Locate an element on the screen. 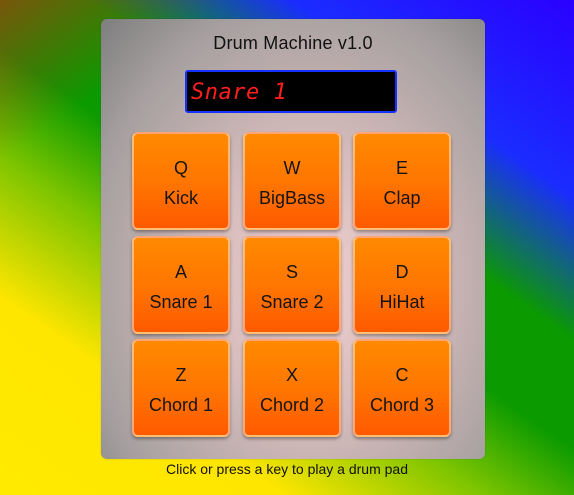 The width and height of the screenshot is (574, 495). pad-z: Z Chord 1 is located at coordinates (181, 388).